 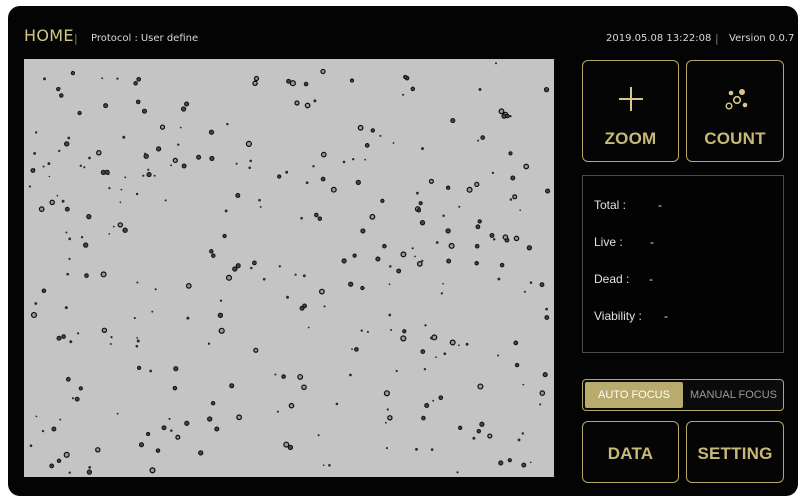 I want to click on cells-icon, so click(x=736, y=99).